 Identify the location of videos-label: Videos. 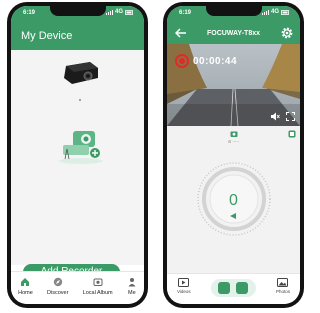
(184, 291).